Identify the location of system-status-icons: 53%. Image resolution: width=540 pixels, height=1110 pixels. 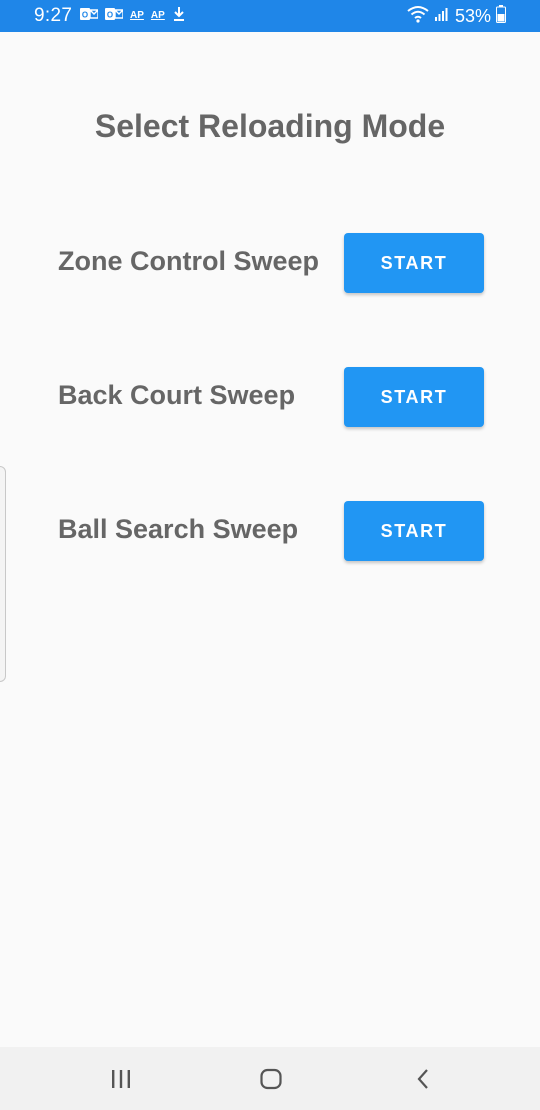
(456, 16).